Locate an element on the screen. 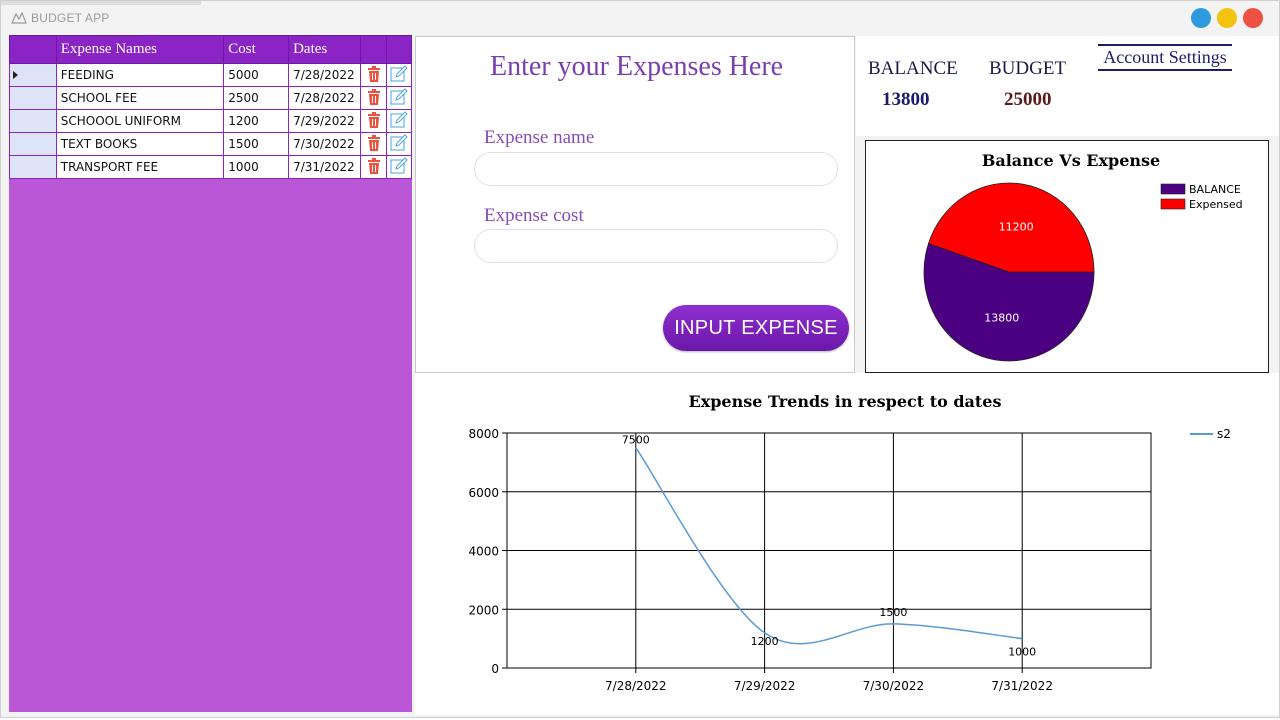 The image size is (1280, 720). x-tick-label: 7/31/2022 is located at coordinates (1022, 686).